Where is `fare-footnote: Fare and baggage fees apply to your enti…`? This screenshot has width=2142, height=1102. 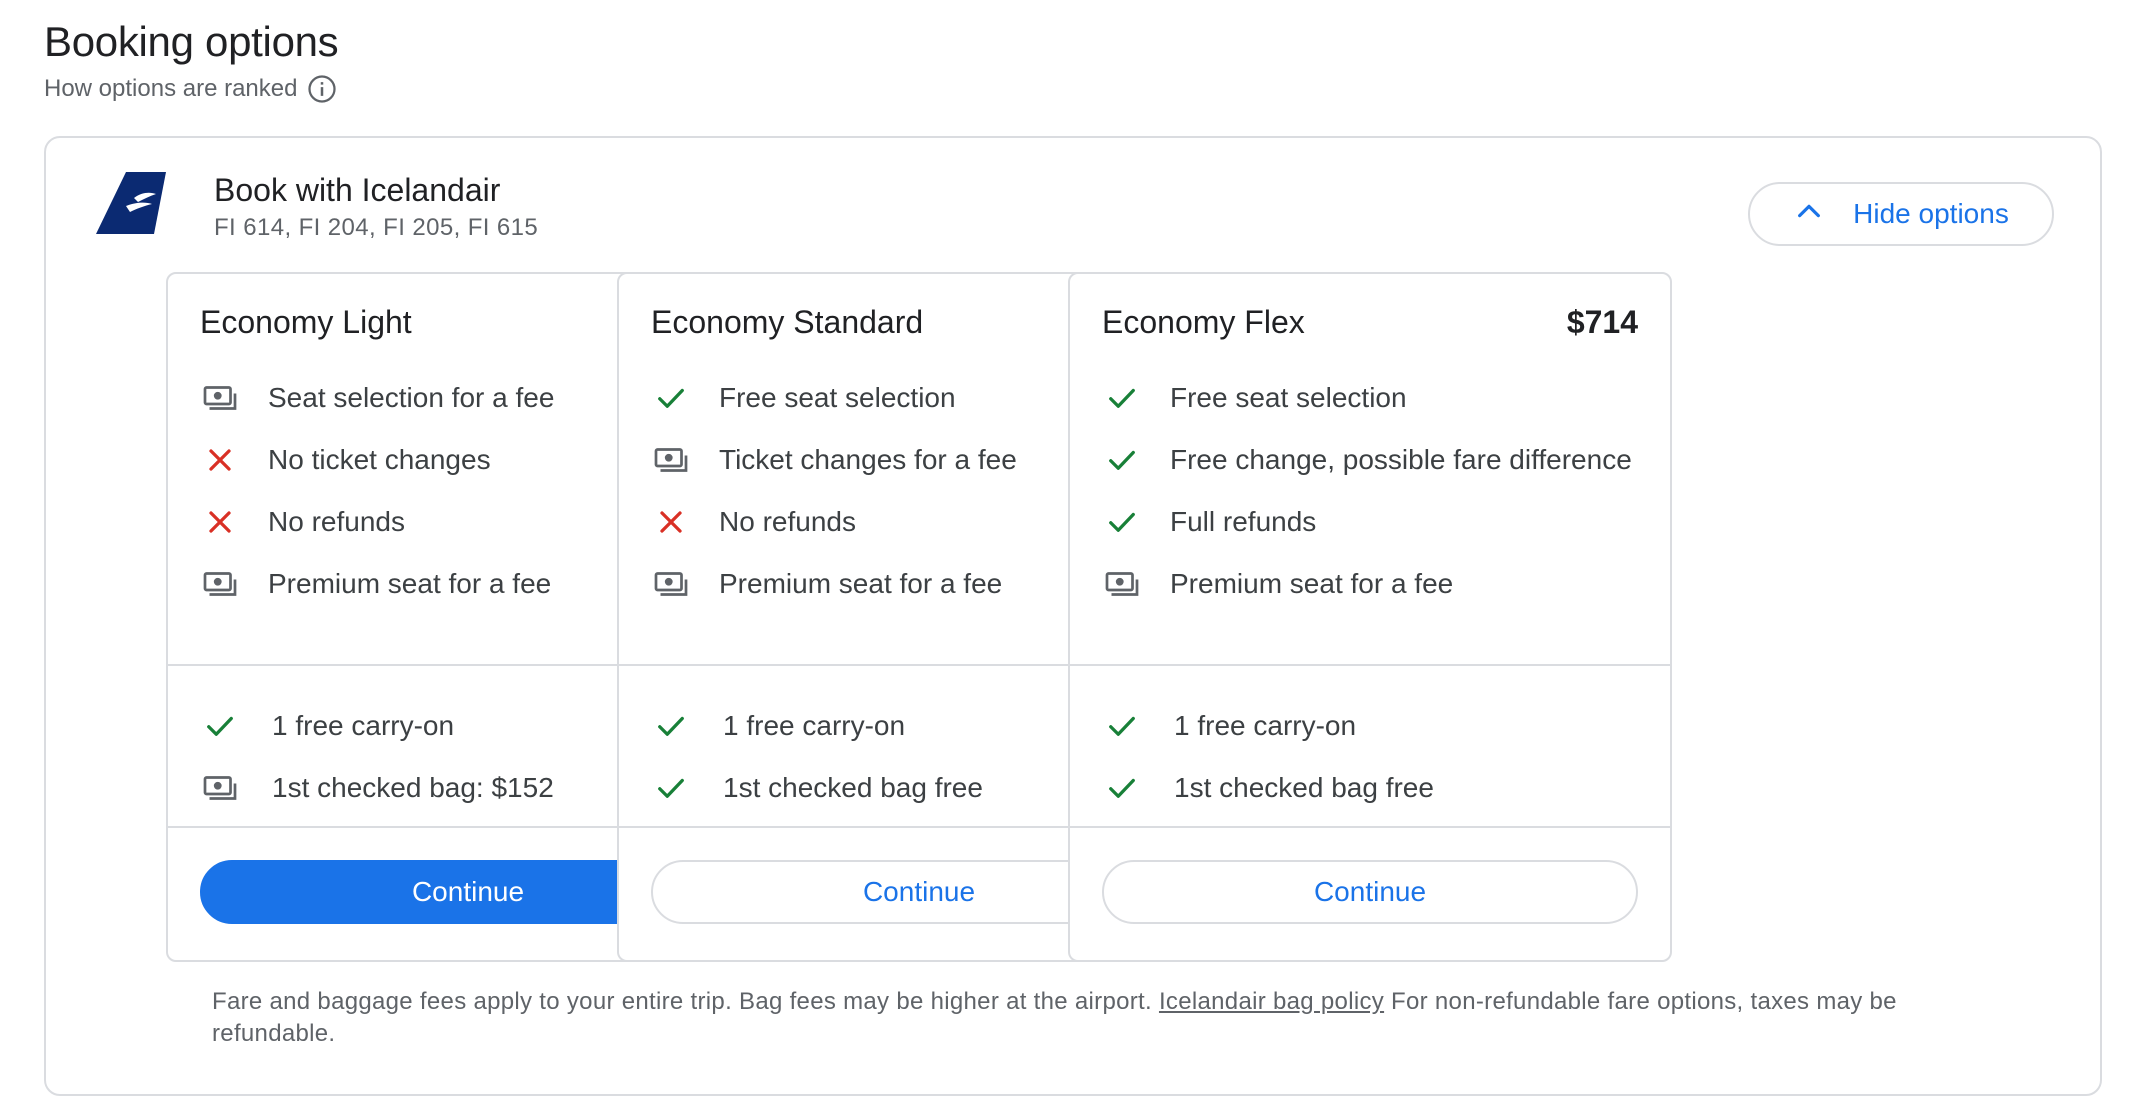
fare-footnote: Fare and baggage fees apply to your enti… is located at coordinates (1112, 1018).